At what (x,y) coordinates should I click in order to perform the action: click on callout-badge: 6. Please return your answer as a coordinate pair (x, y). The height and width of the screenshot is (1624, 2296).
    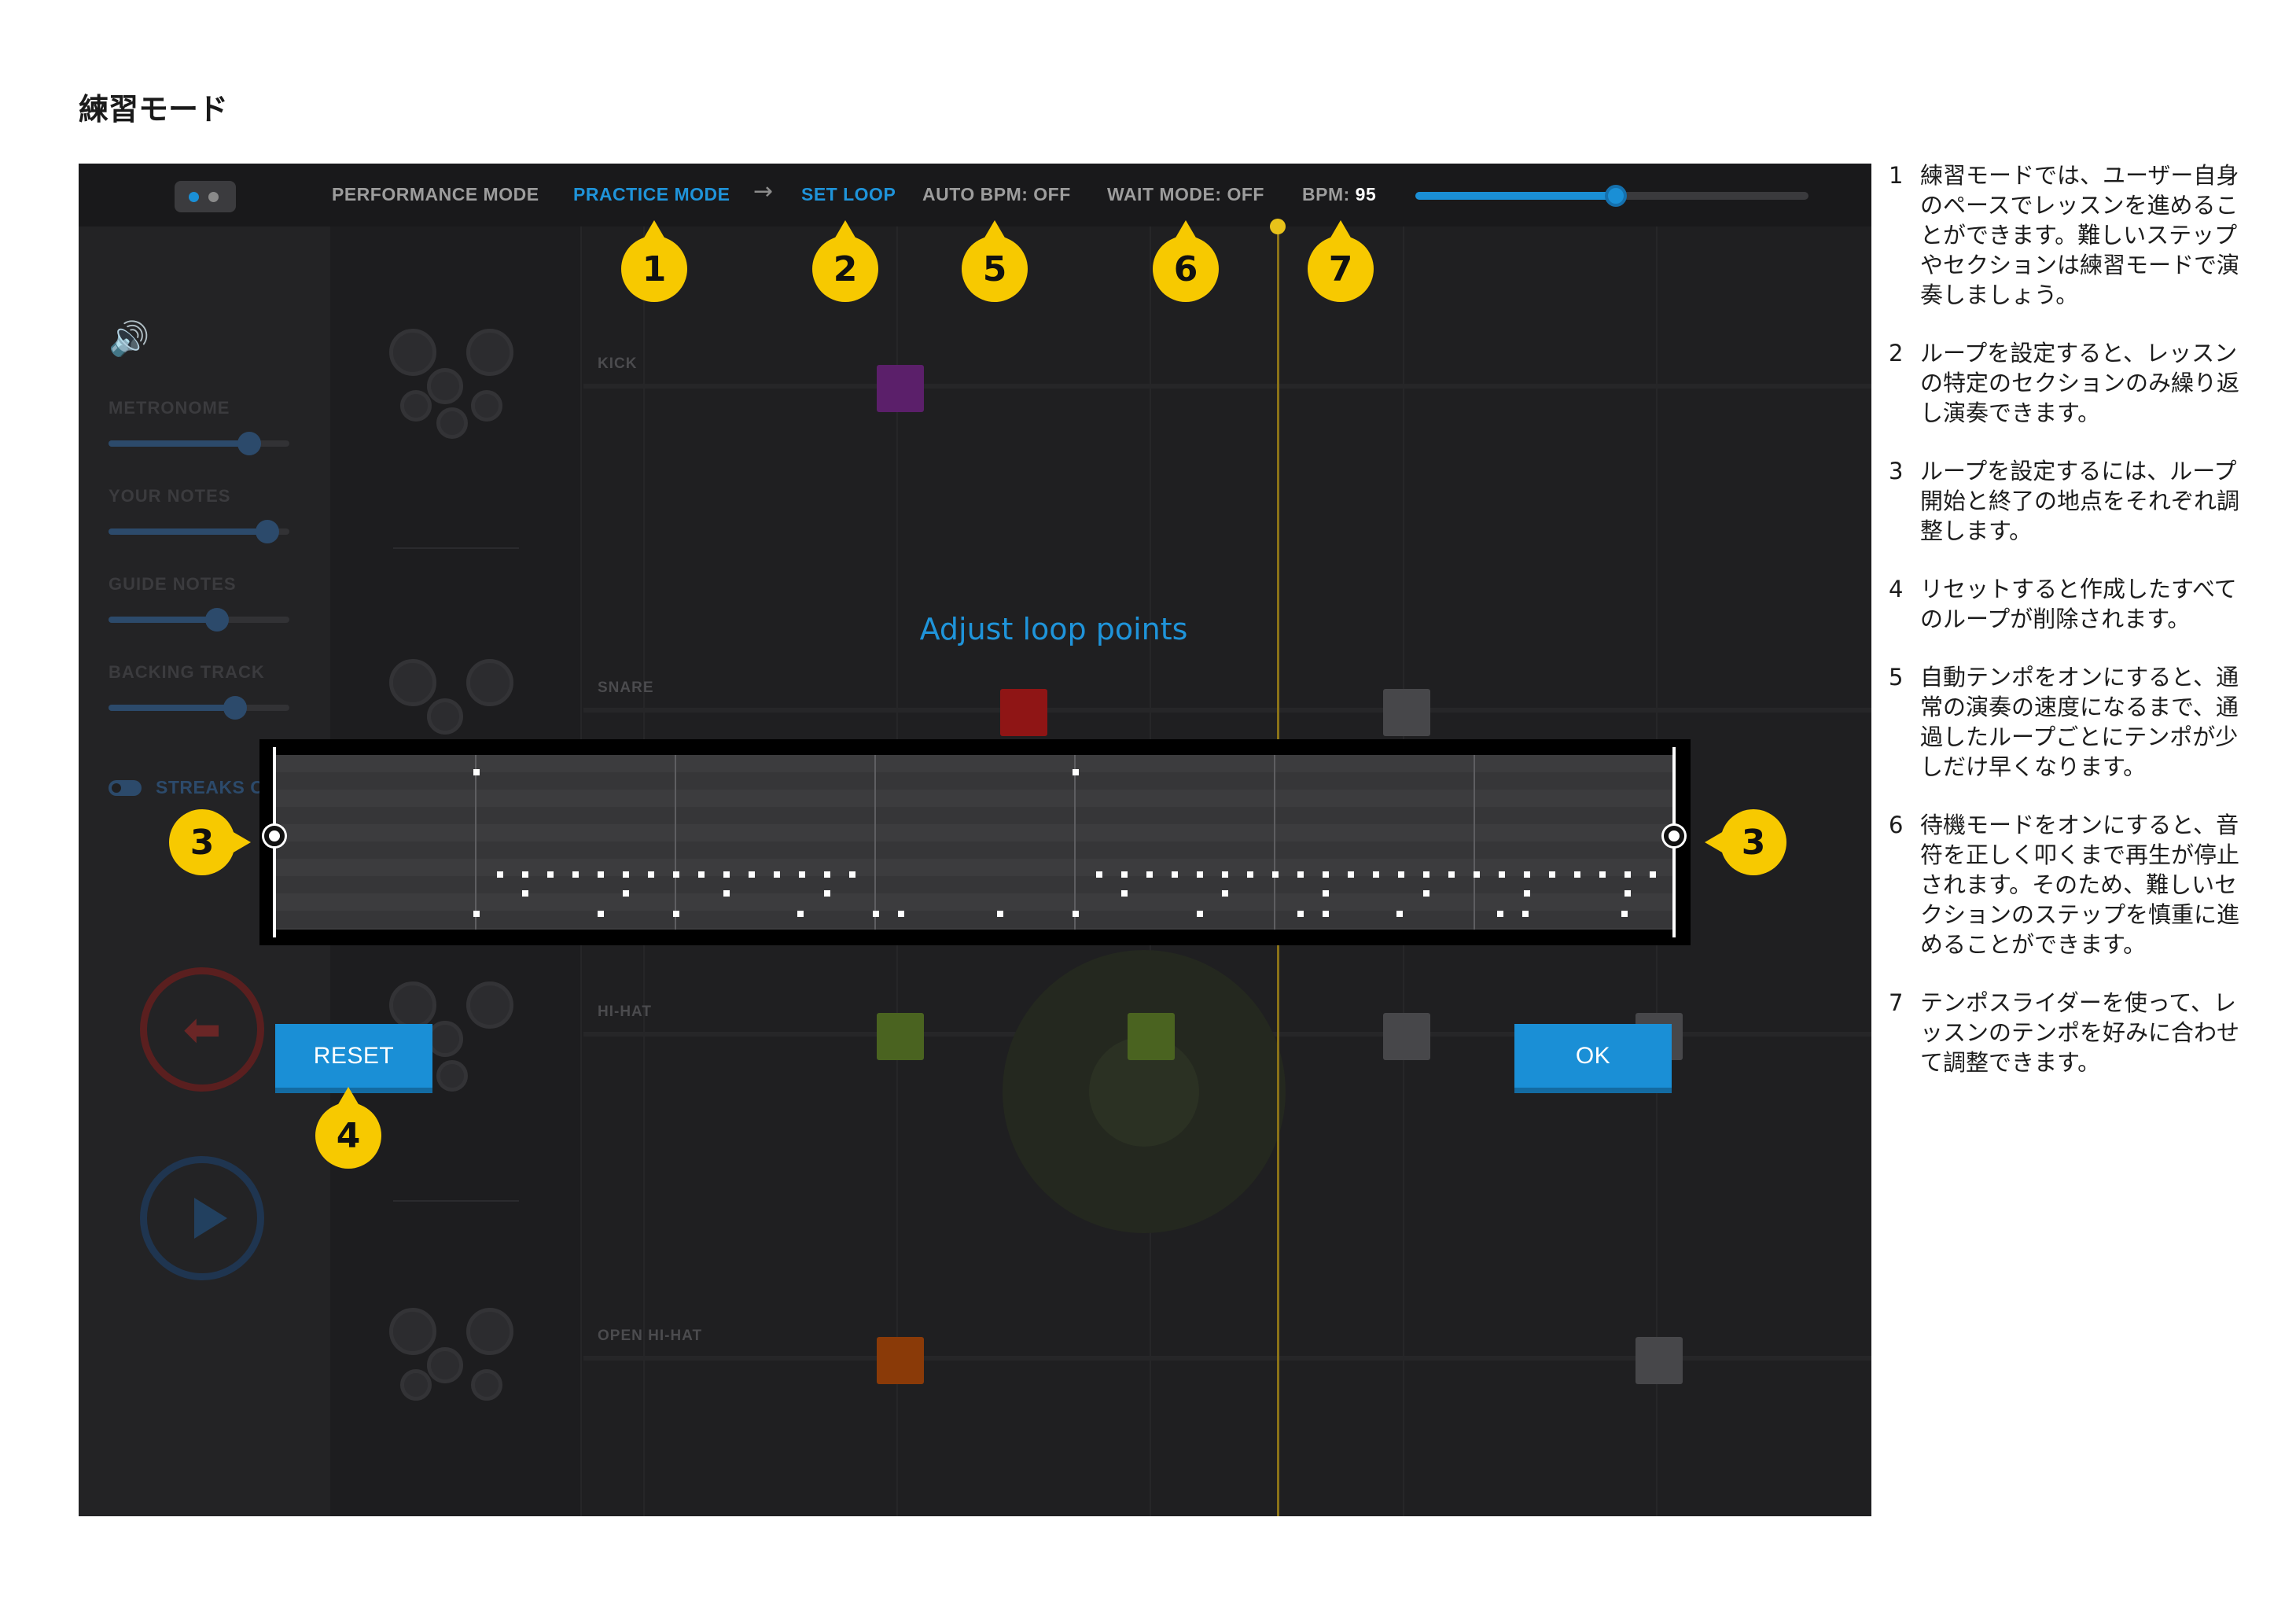
    Looking at the image, I should click on (1186, 261).